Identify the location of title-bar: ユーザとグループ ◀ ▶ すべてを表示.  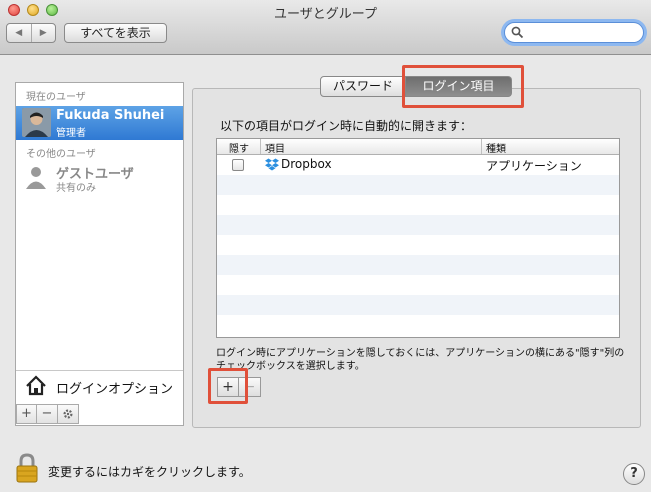
(325, 27).